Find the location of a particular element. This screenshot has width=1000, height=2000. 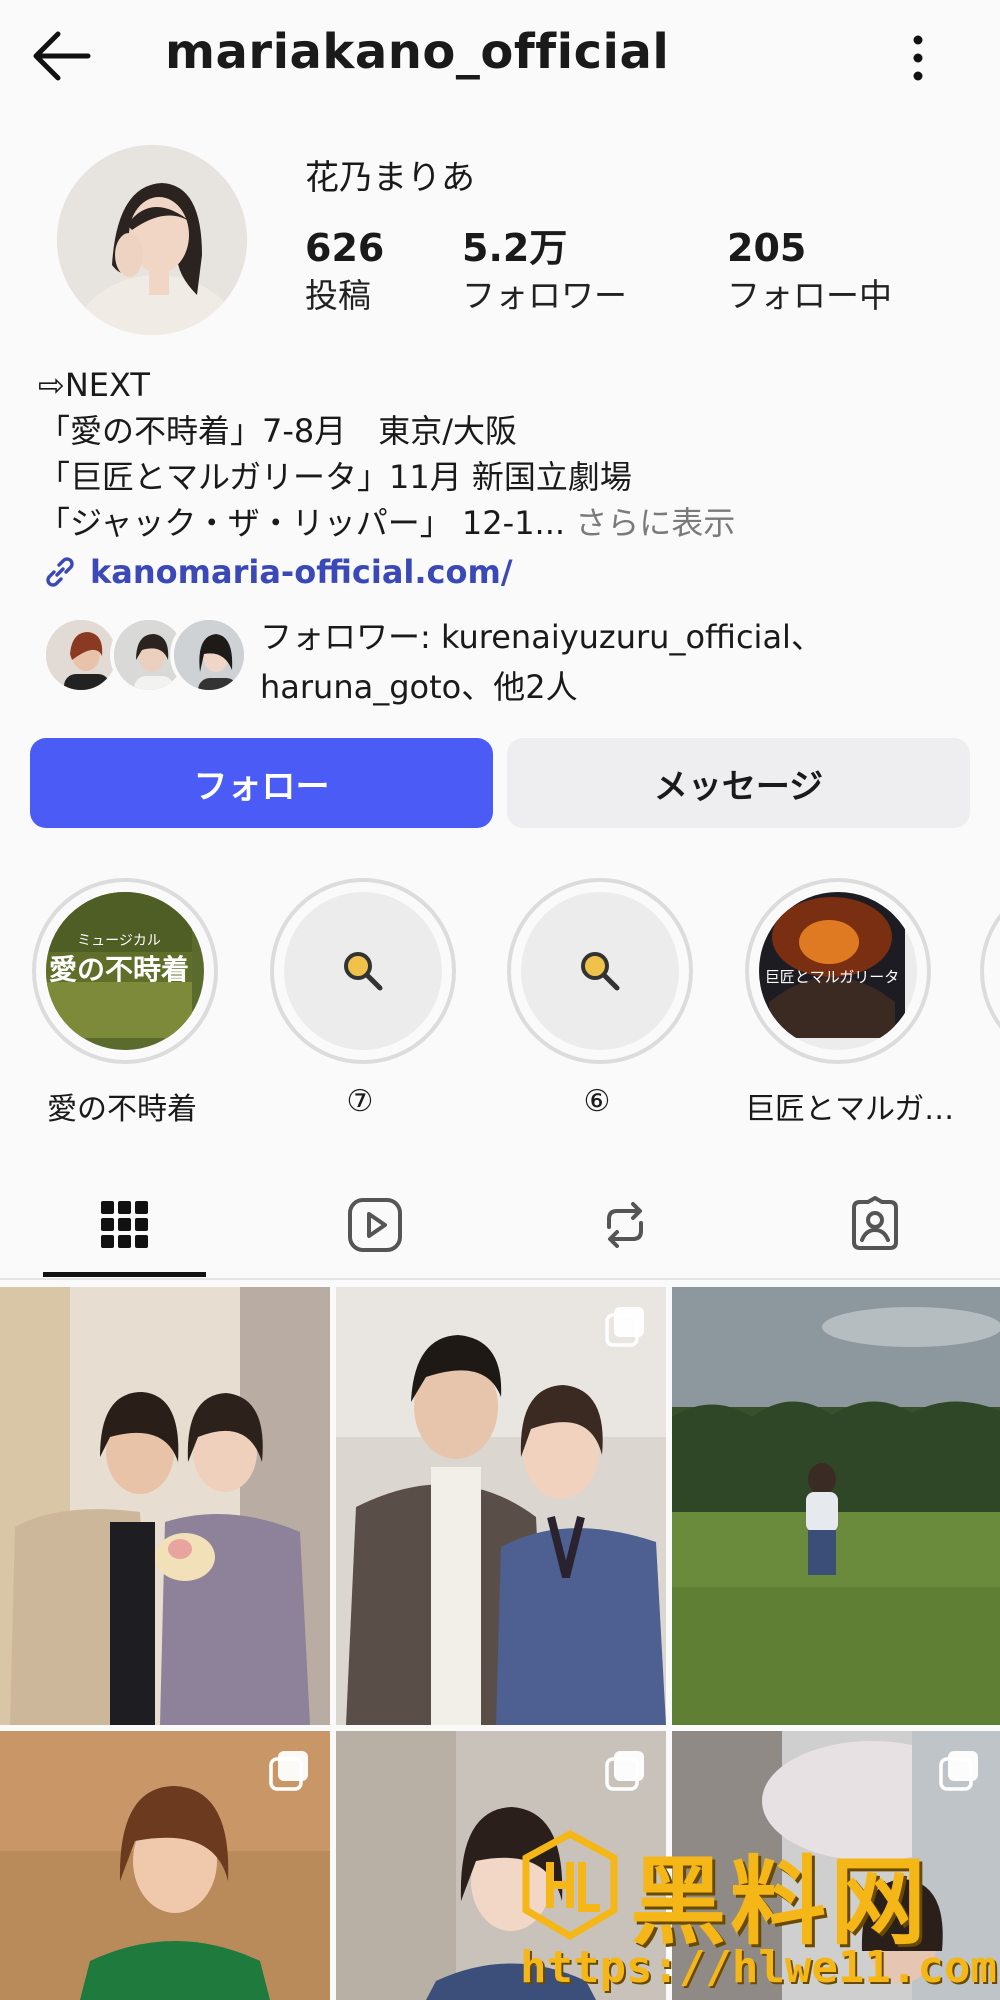

grid-icon is located at coordinates (124, 1224).